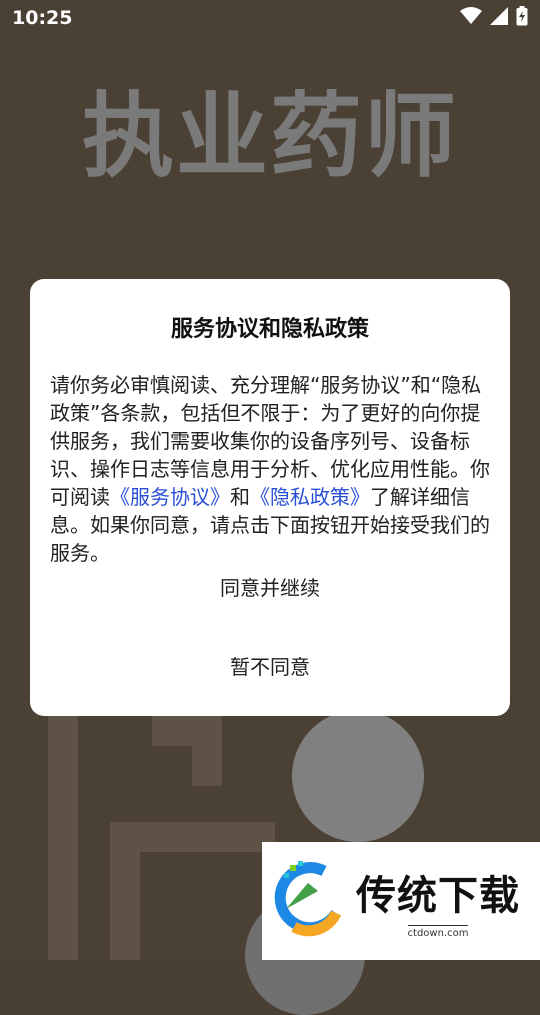 This screenshot has width=540, height=1015. What do you see at coordinates (240, 497) in the screenshot?
I see `dialog-connector-text: 和` at bounding box center [240, 497].